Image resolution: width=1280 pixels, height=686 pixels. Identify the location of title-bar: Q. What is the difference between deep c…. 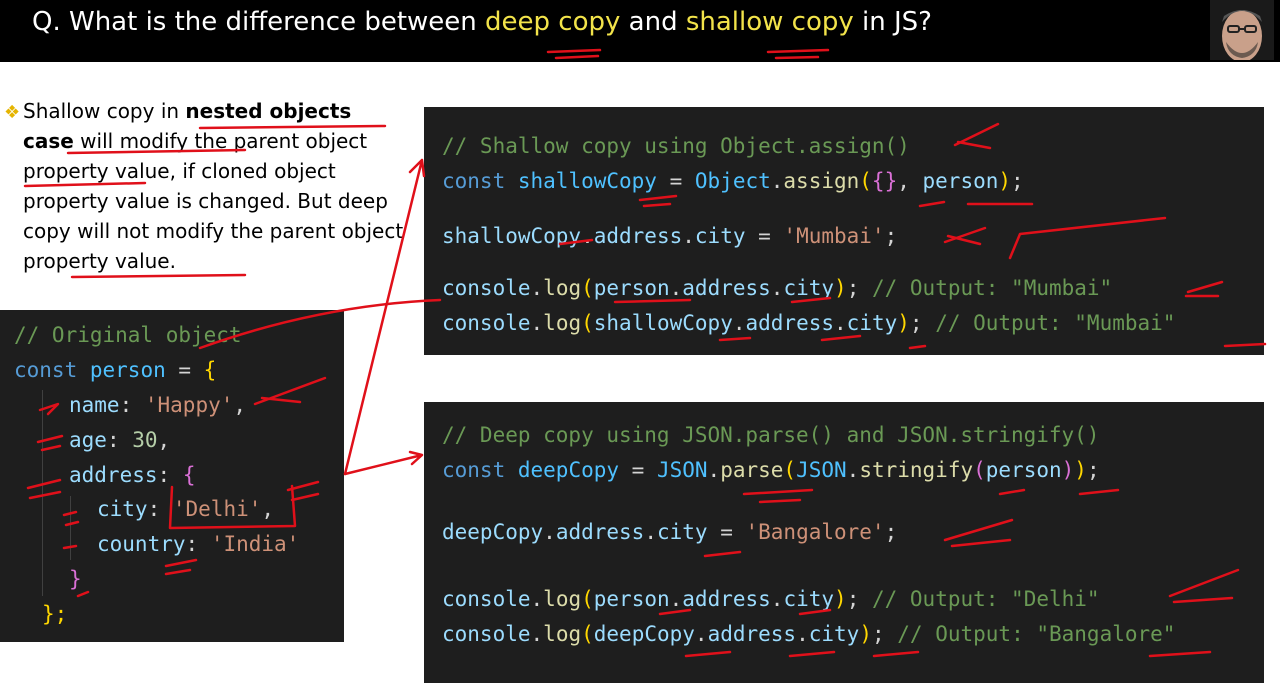
(640, 31).